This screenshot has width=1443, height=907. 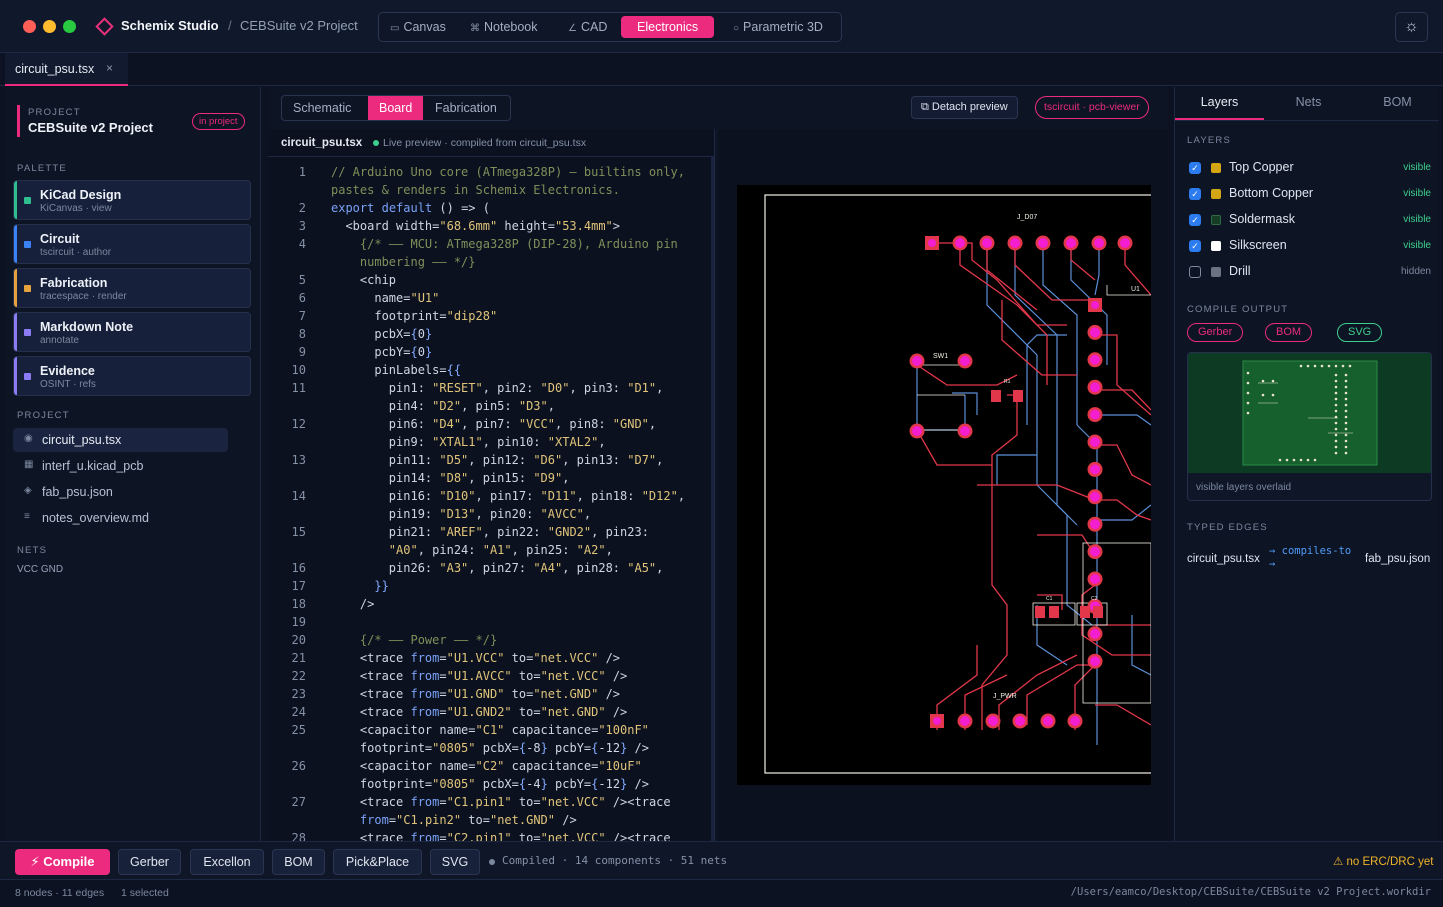 I want to click on mode-electronics: Electronics, so click(x=668, y=27).